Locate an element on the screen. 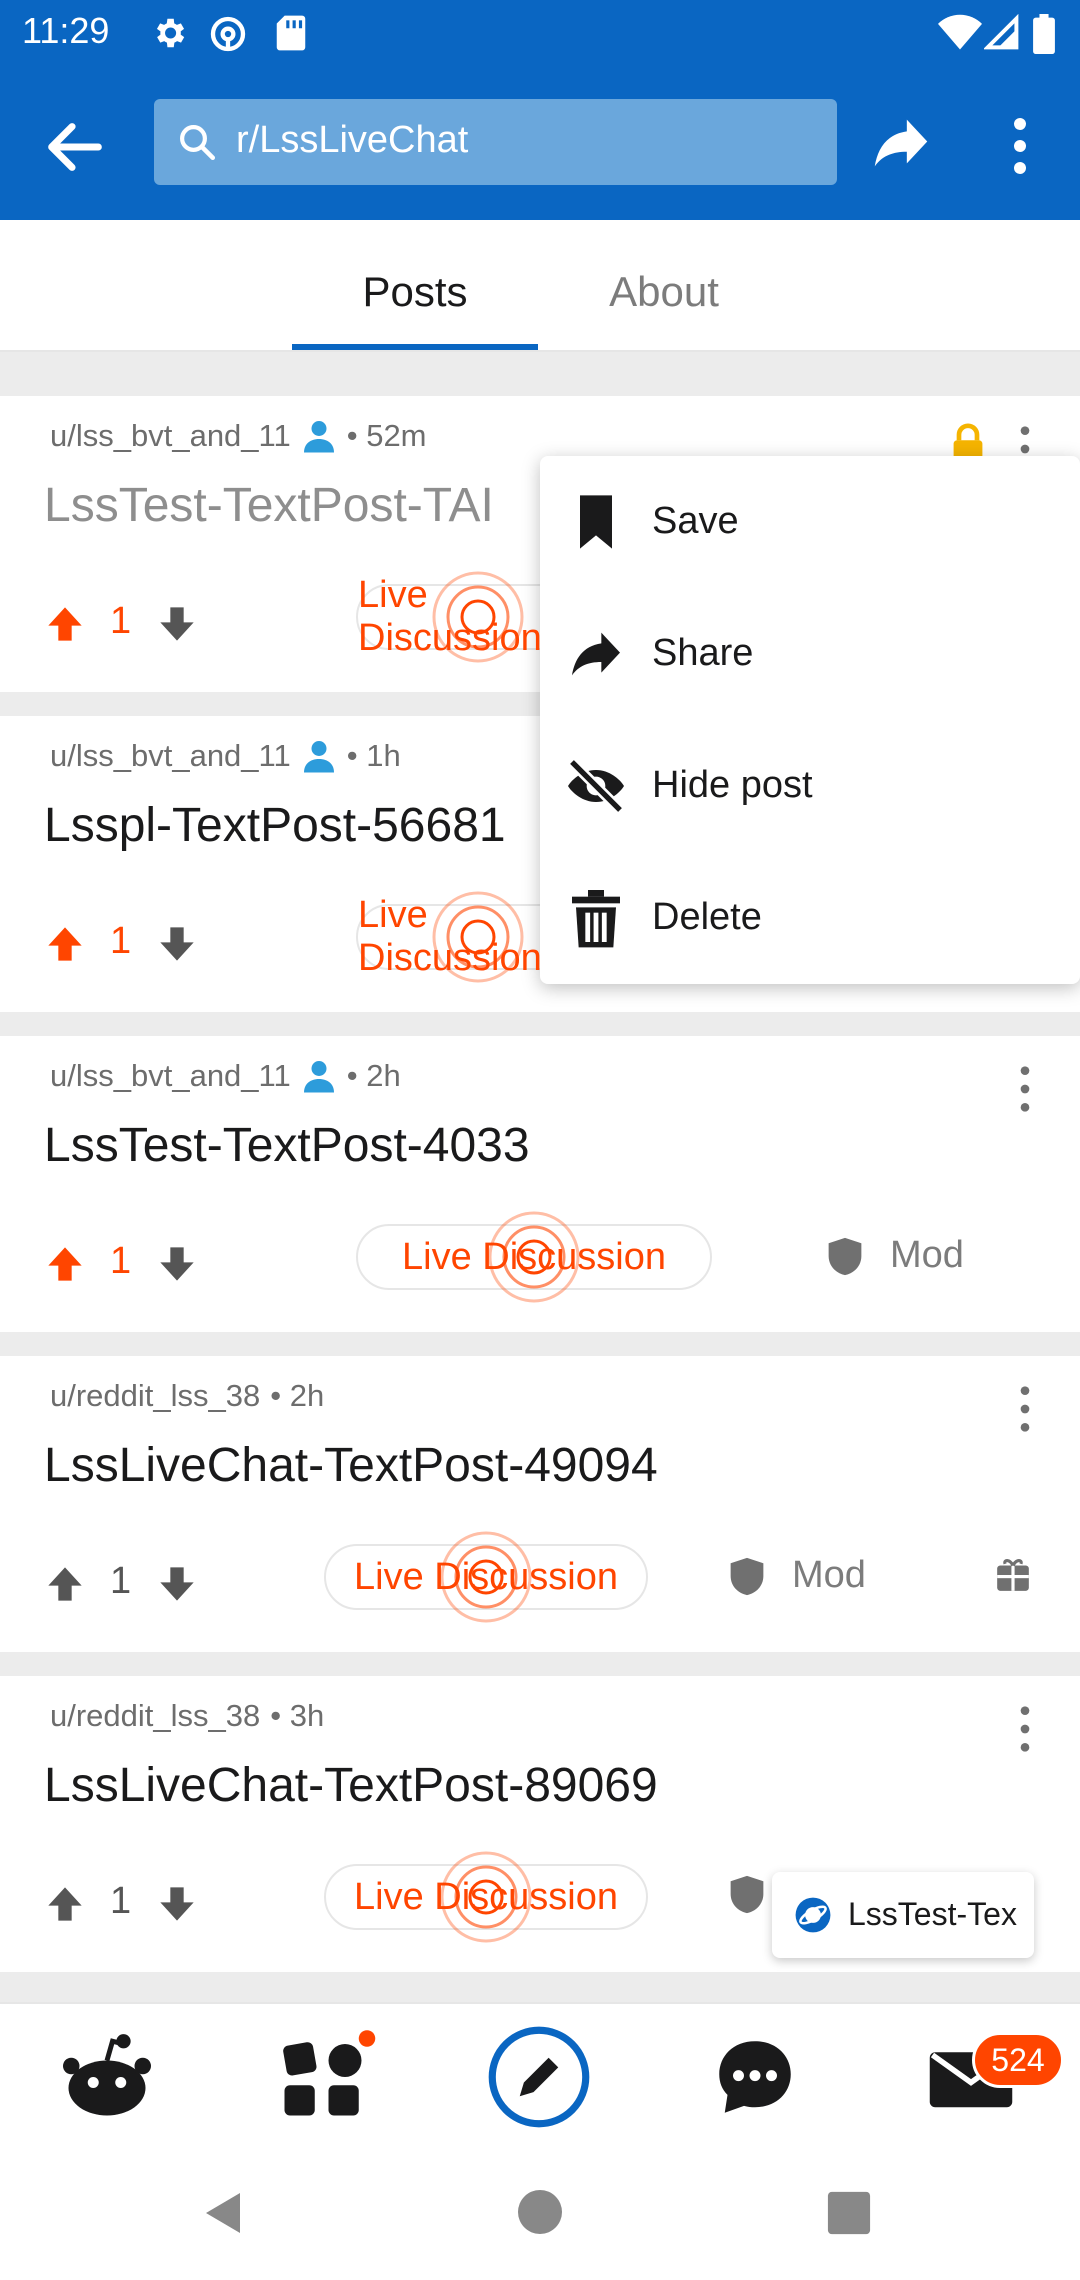  menu-item-delete: Delete is located at coordinates (810, 918).